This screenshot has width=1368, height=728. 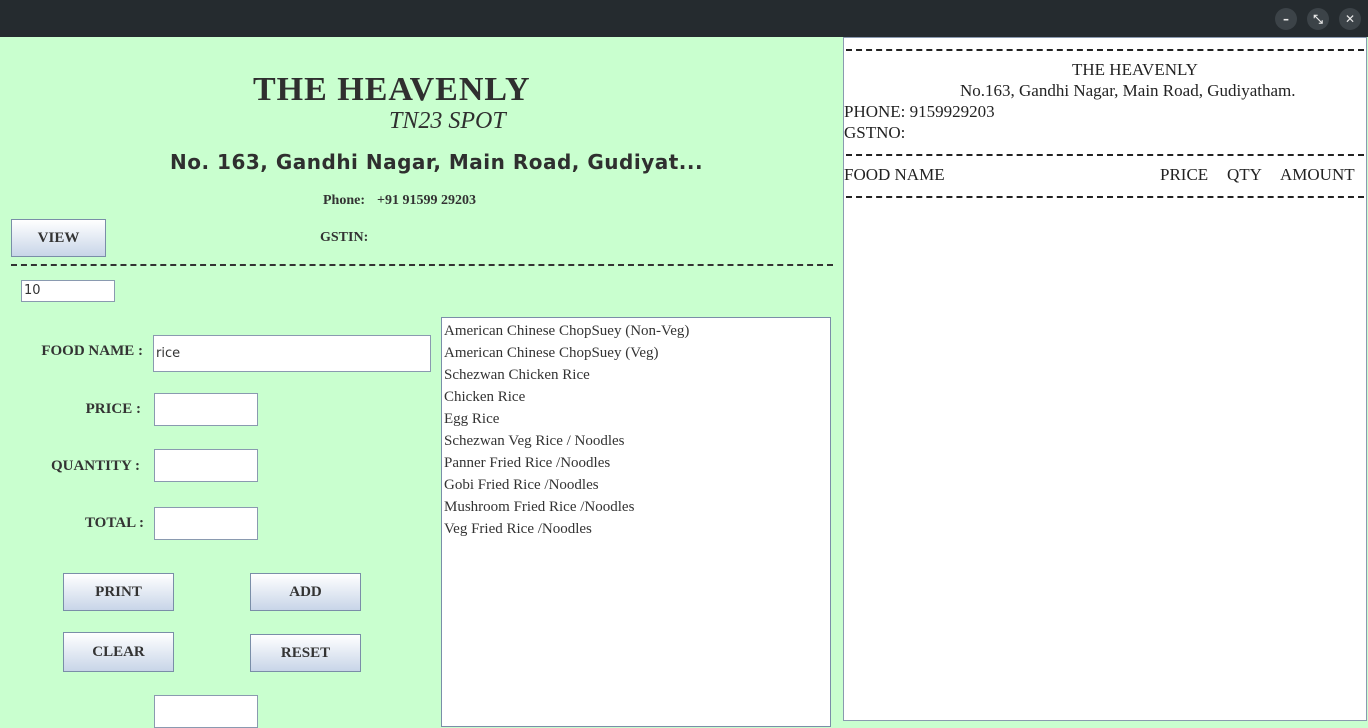 I want to click on food-name-label: FOOD NAME :, so click(x=92, y=351).